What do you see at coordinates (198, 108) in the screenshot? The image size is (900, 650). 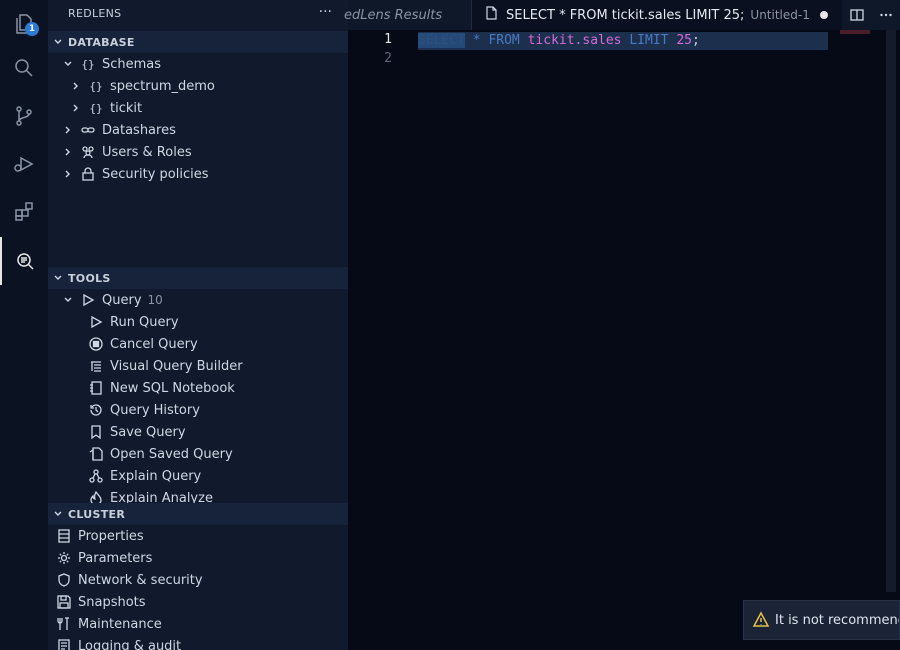 I see `tree-item-tickit: {} tickit` at bounding box center [198, 108].